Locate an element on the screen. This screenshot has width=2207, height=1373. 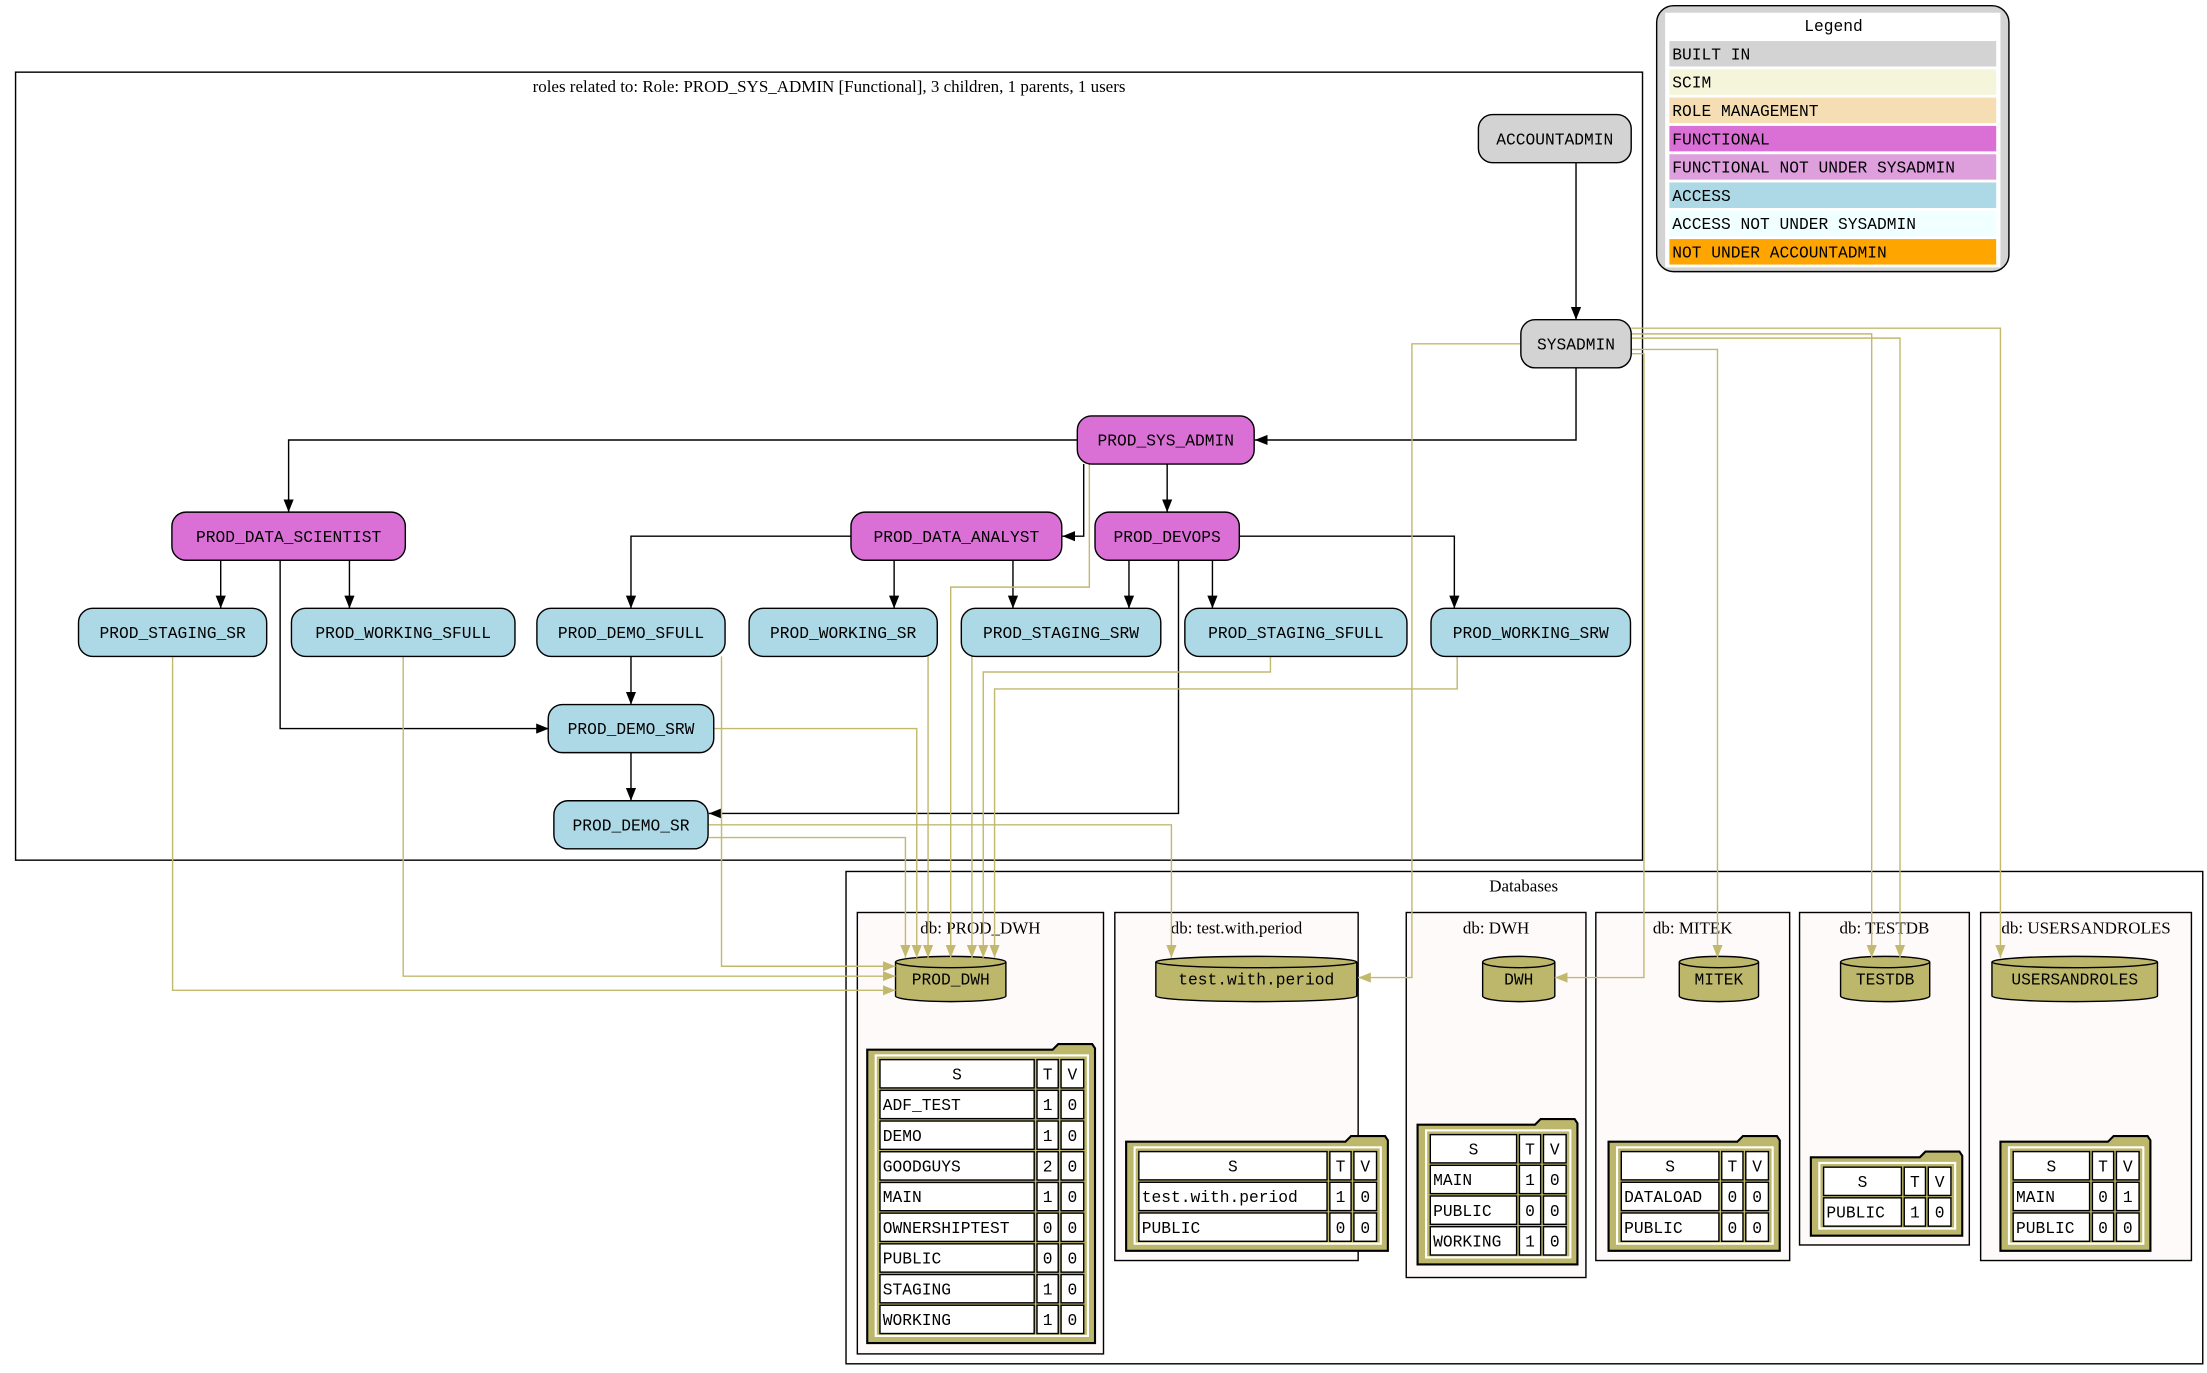
legend-item: ACCESS is located at coordinates (1833, 195).